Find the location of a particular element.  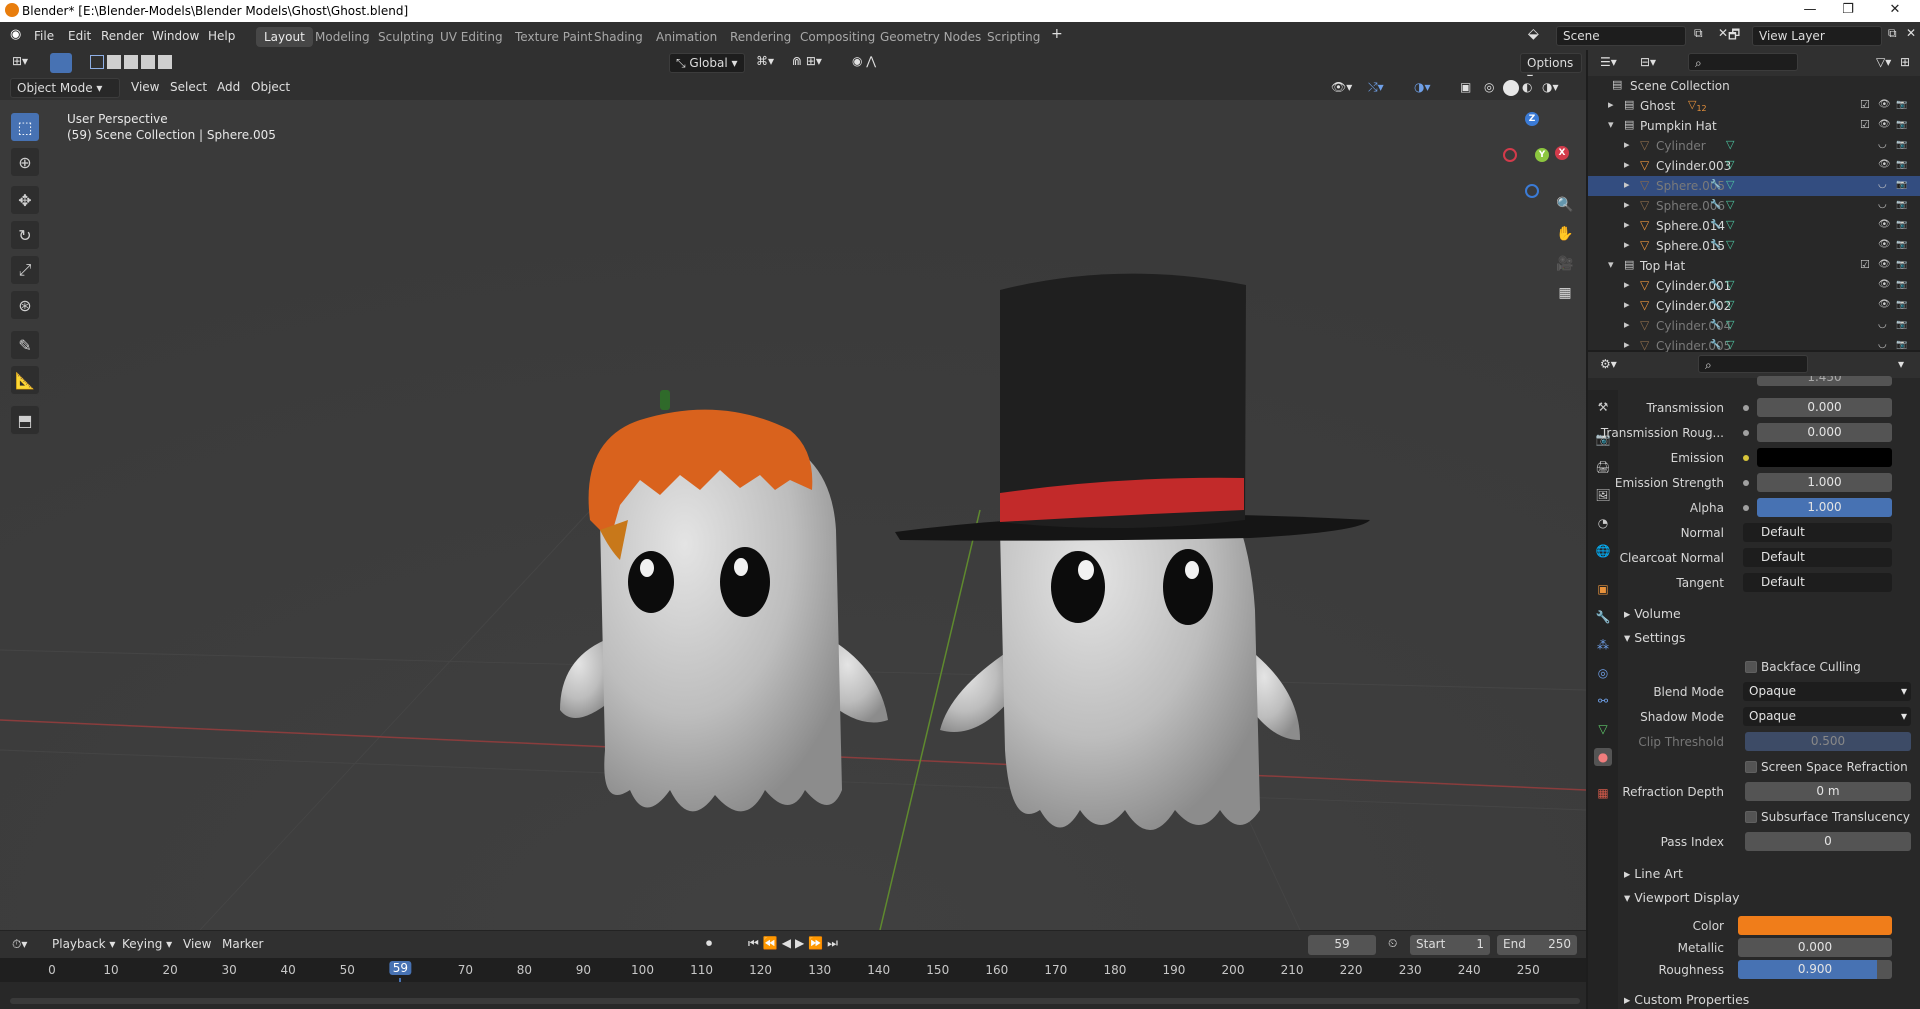

outliner-object-row: ▸ ▽ Cylinder.004 ▽ 🔧 ◡ 📷 is located at coordinates (1754, 326).